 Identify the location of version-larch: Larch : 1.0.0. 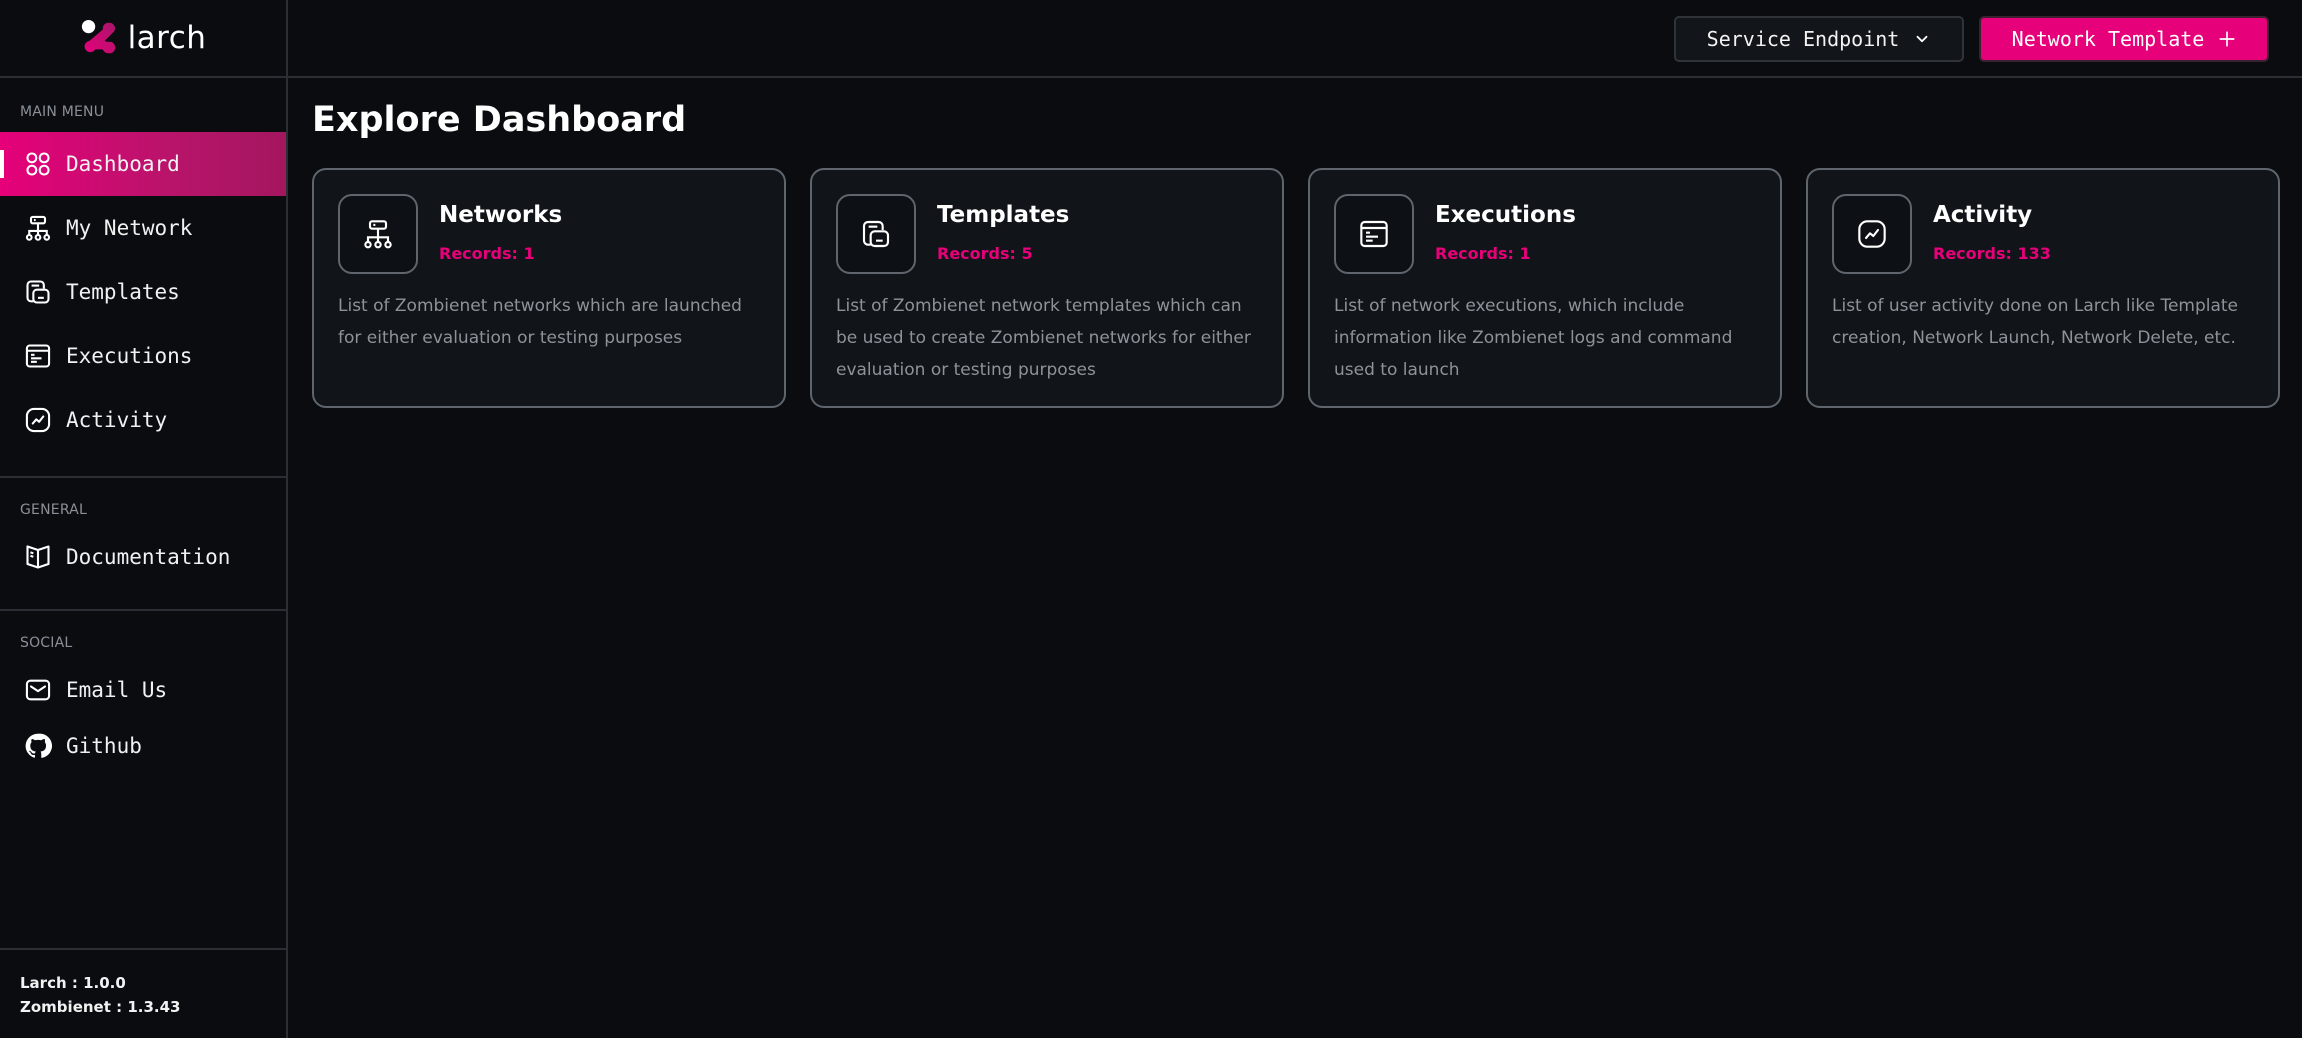
(100, 983).